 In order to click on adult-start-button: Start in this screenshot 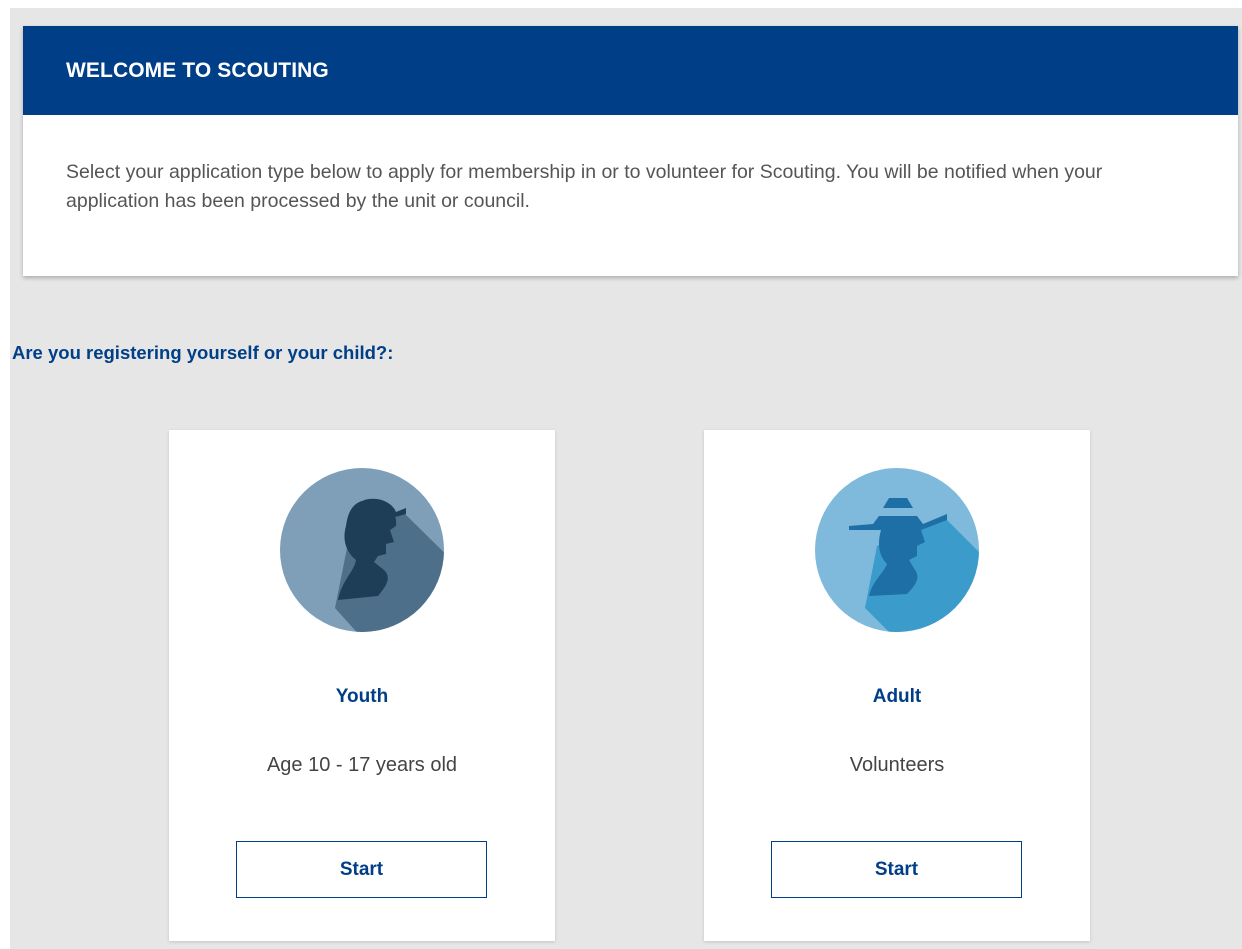, I will do `click(896, 869)`.